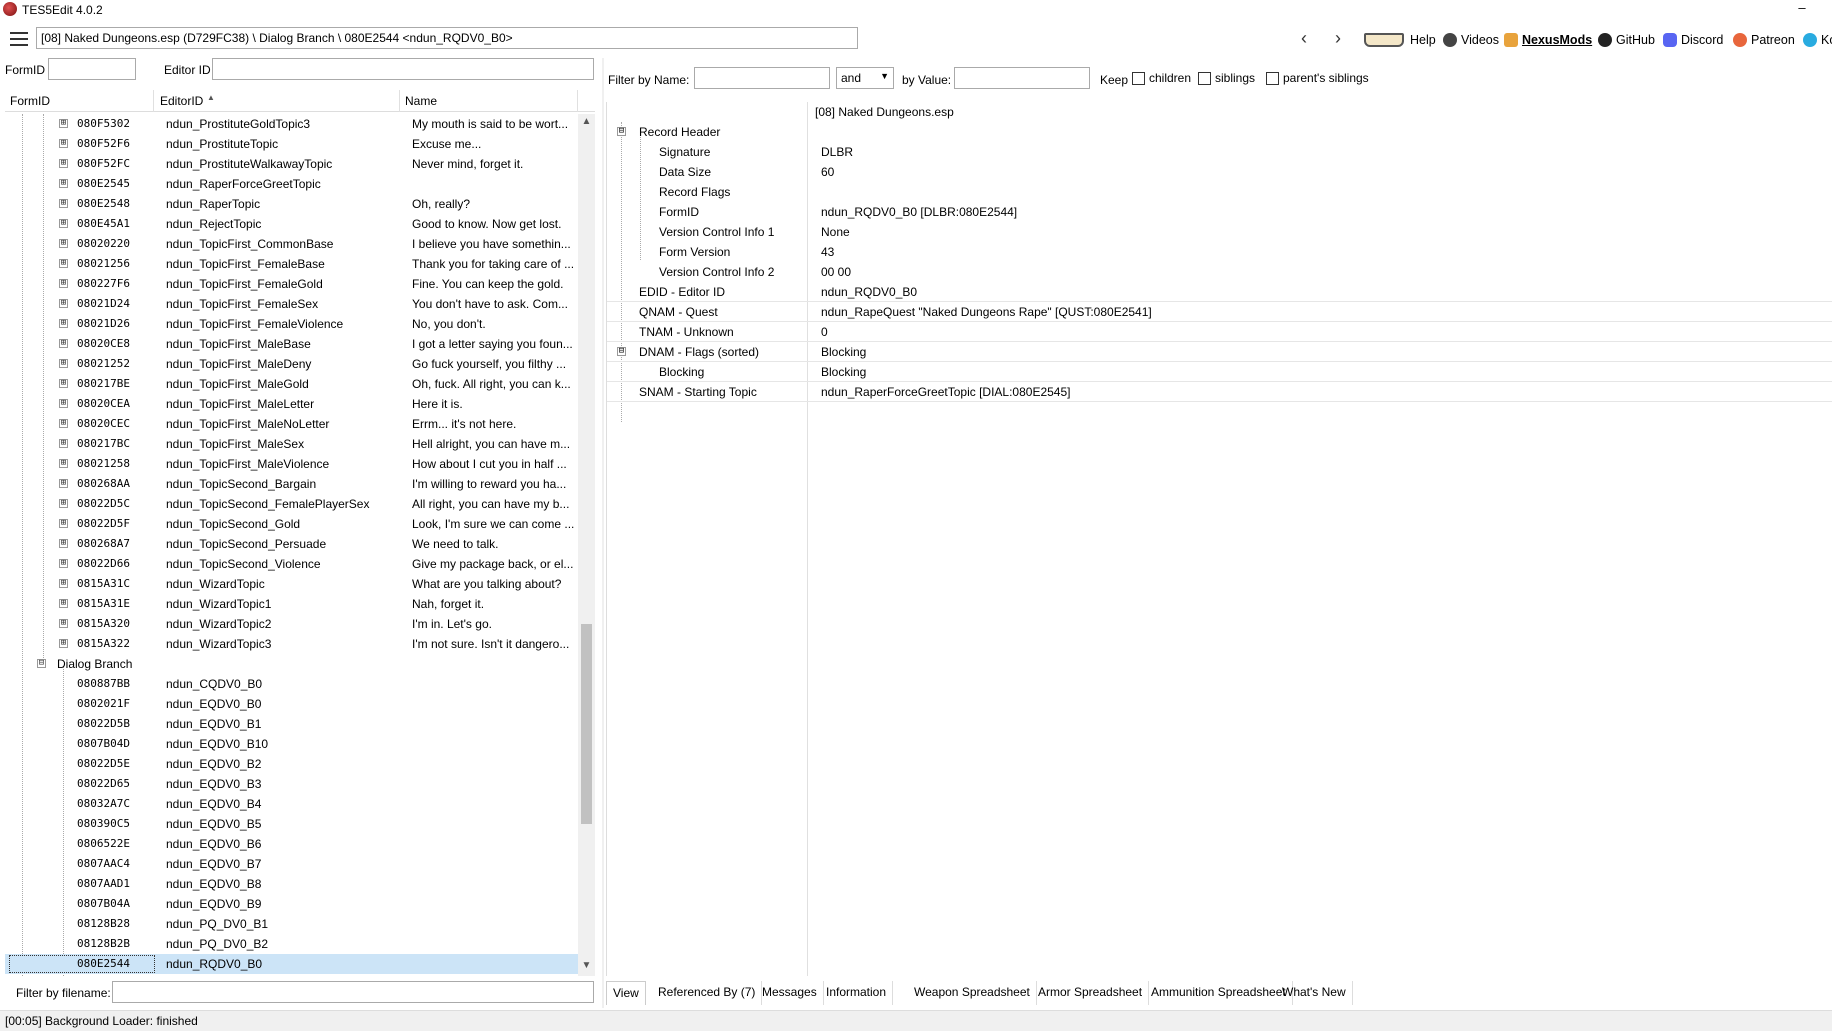 This screenshot has height=1031, width=1832. I want to click on scroll-thumb, so click(586, 724).